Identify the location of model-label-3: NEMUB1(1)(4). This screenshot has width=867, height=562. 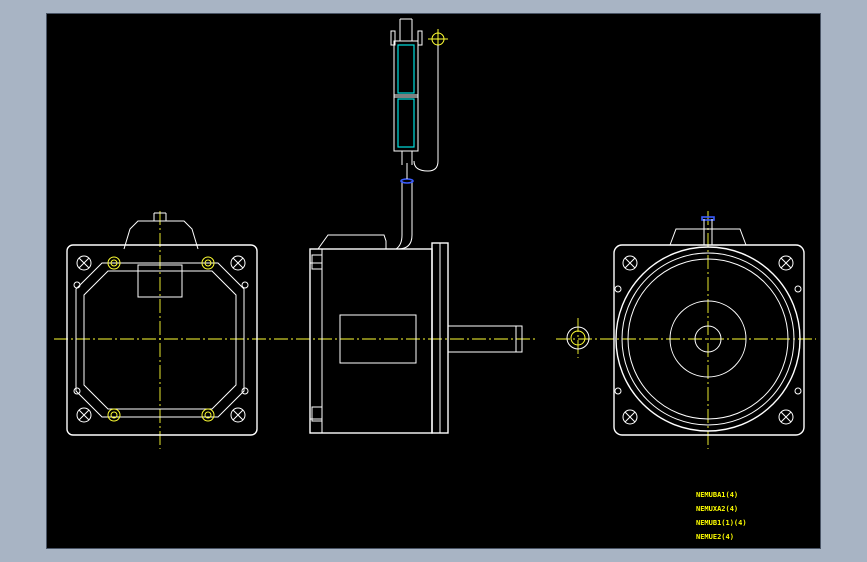
(721, 523).